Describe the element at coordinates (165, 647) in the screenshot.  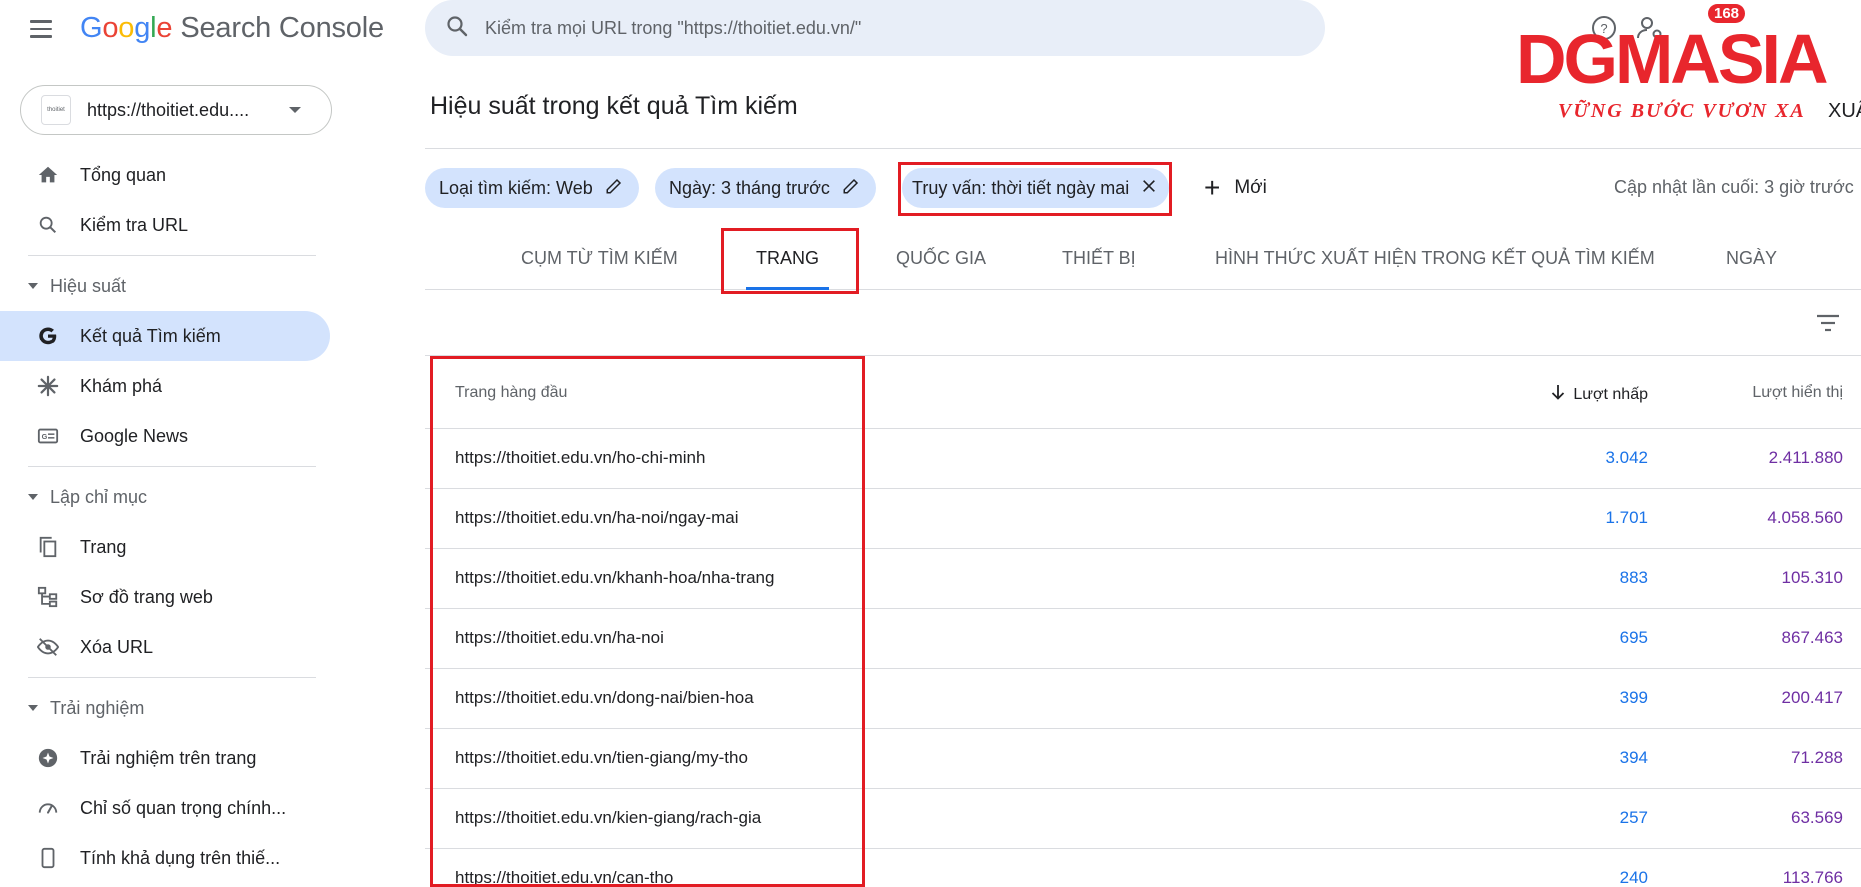
I see `sidebar-item-removals: Xóa URL` at that location.